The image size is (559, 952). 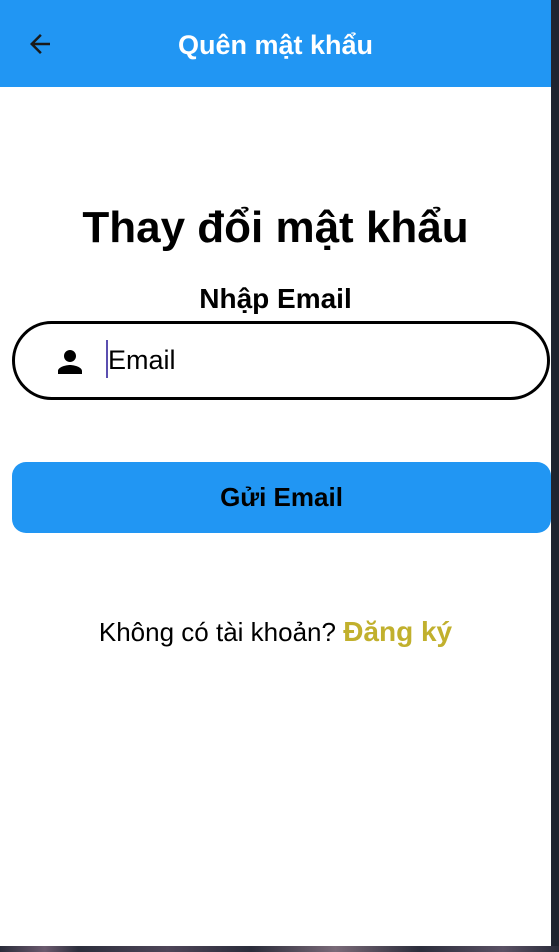 I want to click on app-bar-title: Quên mật khẩu, so click(x=275, y=45).